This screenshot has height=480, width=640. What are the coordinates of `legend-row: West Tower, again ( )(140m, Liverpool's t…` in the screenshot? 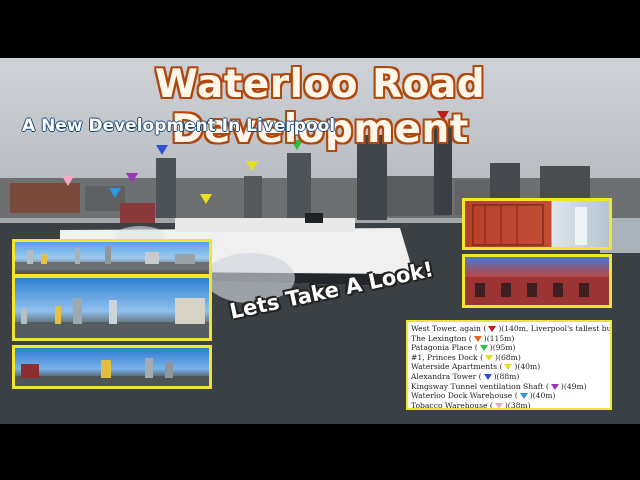 It's located at (510, 329).